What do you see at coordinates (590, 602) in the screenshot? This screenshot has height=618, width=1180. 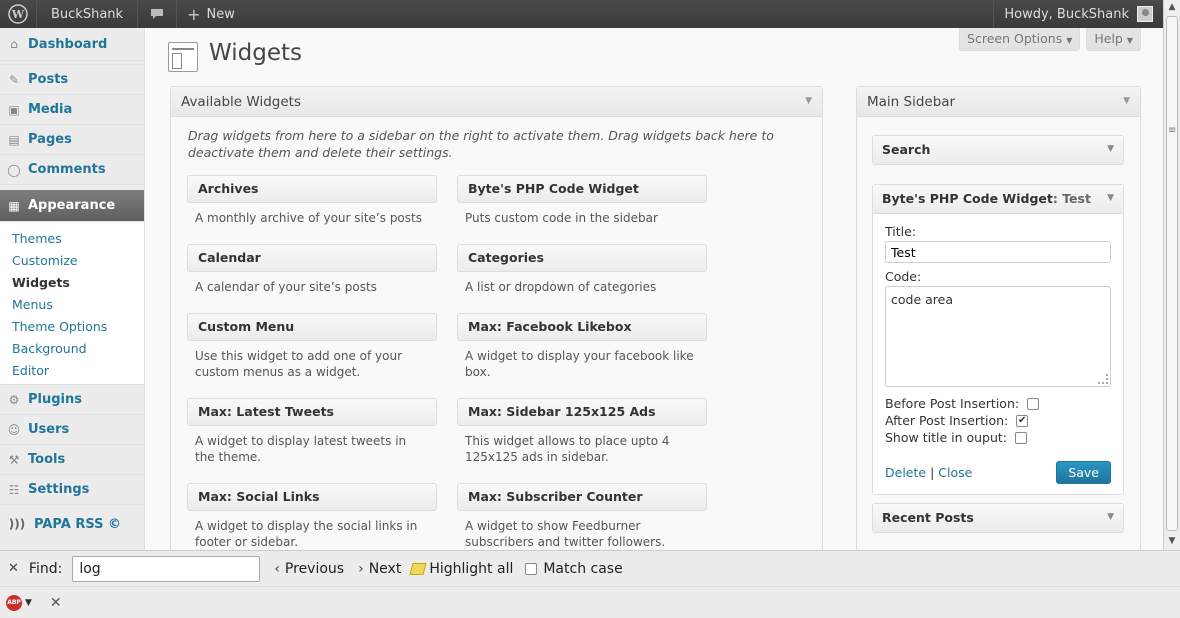 I see `addon-bar: ABP ▼ ✕` at bounding box center [590, 602].